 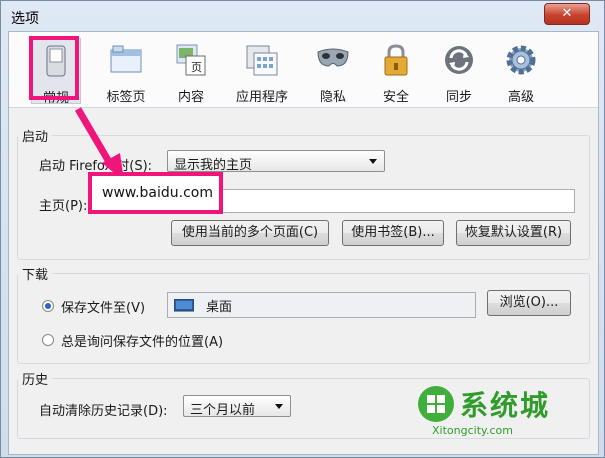 I want to click on window-title: 选项, so click(x=25, y=19).